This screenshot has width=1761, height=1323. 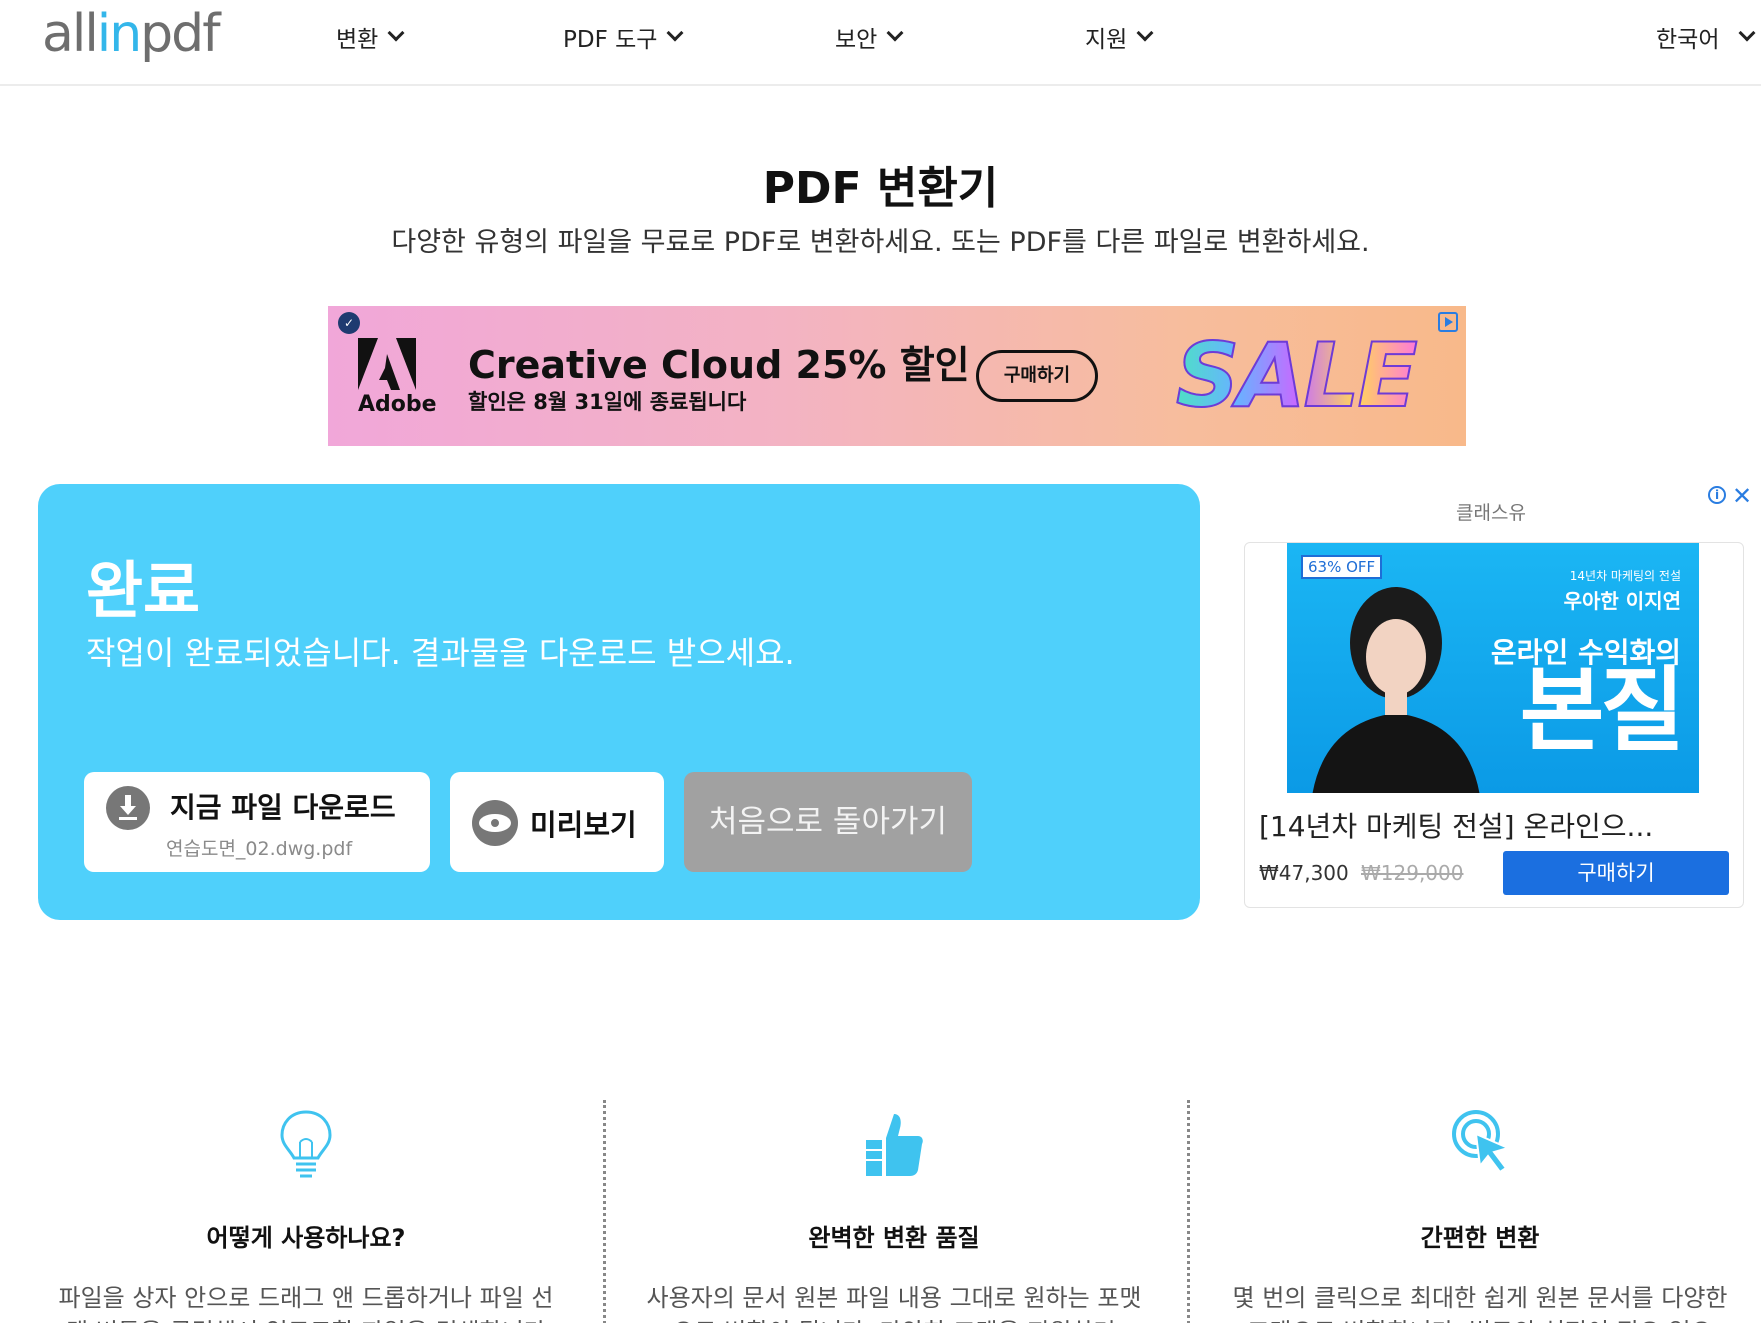 I want to click on side-ad-instructor: 우아한 이지연, so click(x=1622, y=601).